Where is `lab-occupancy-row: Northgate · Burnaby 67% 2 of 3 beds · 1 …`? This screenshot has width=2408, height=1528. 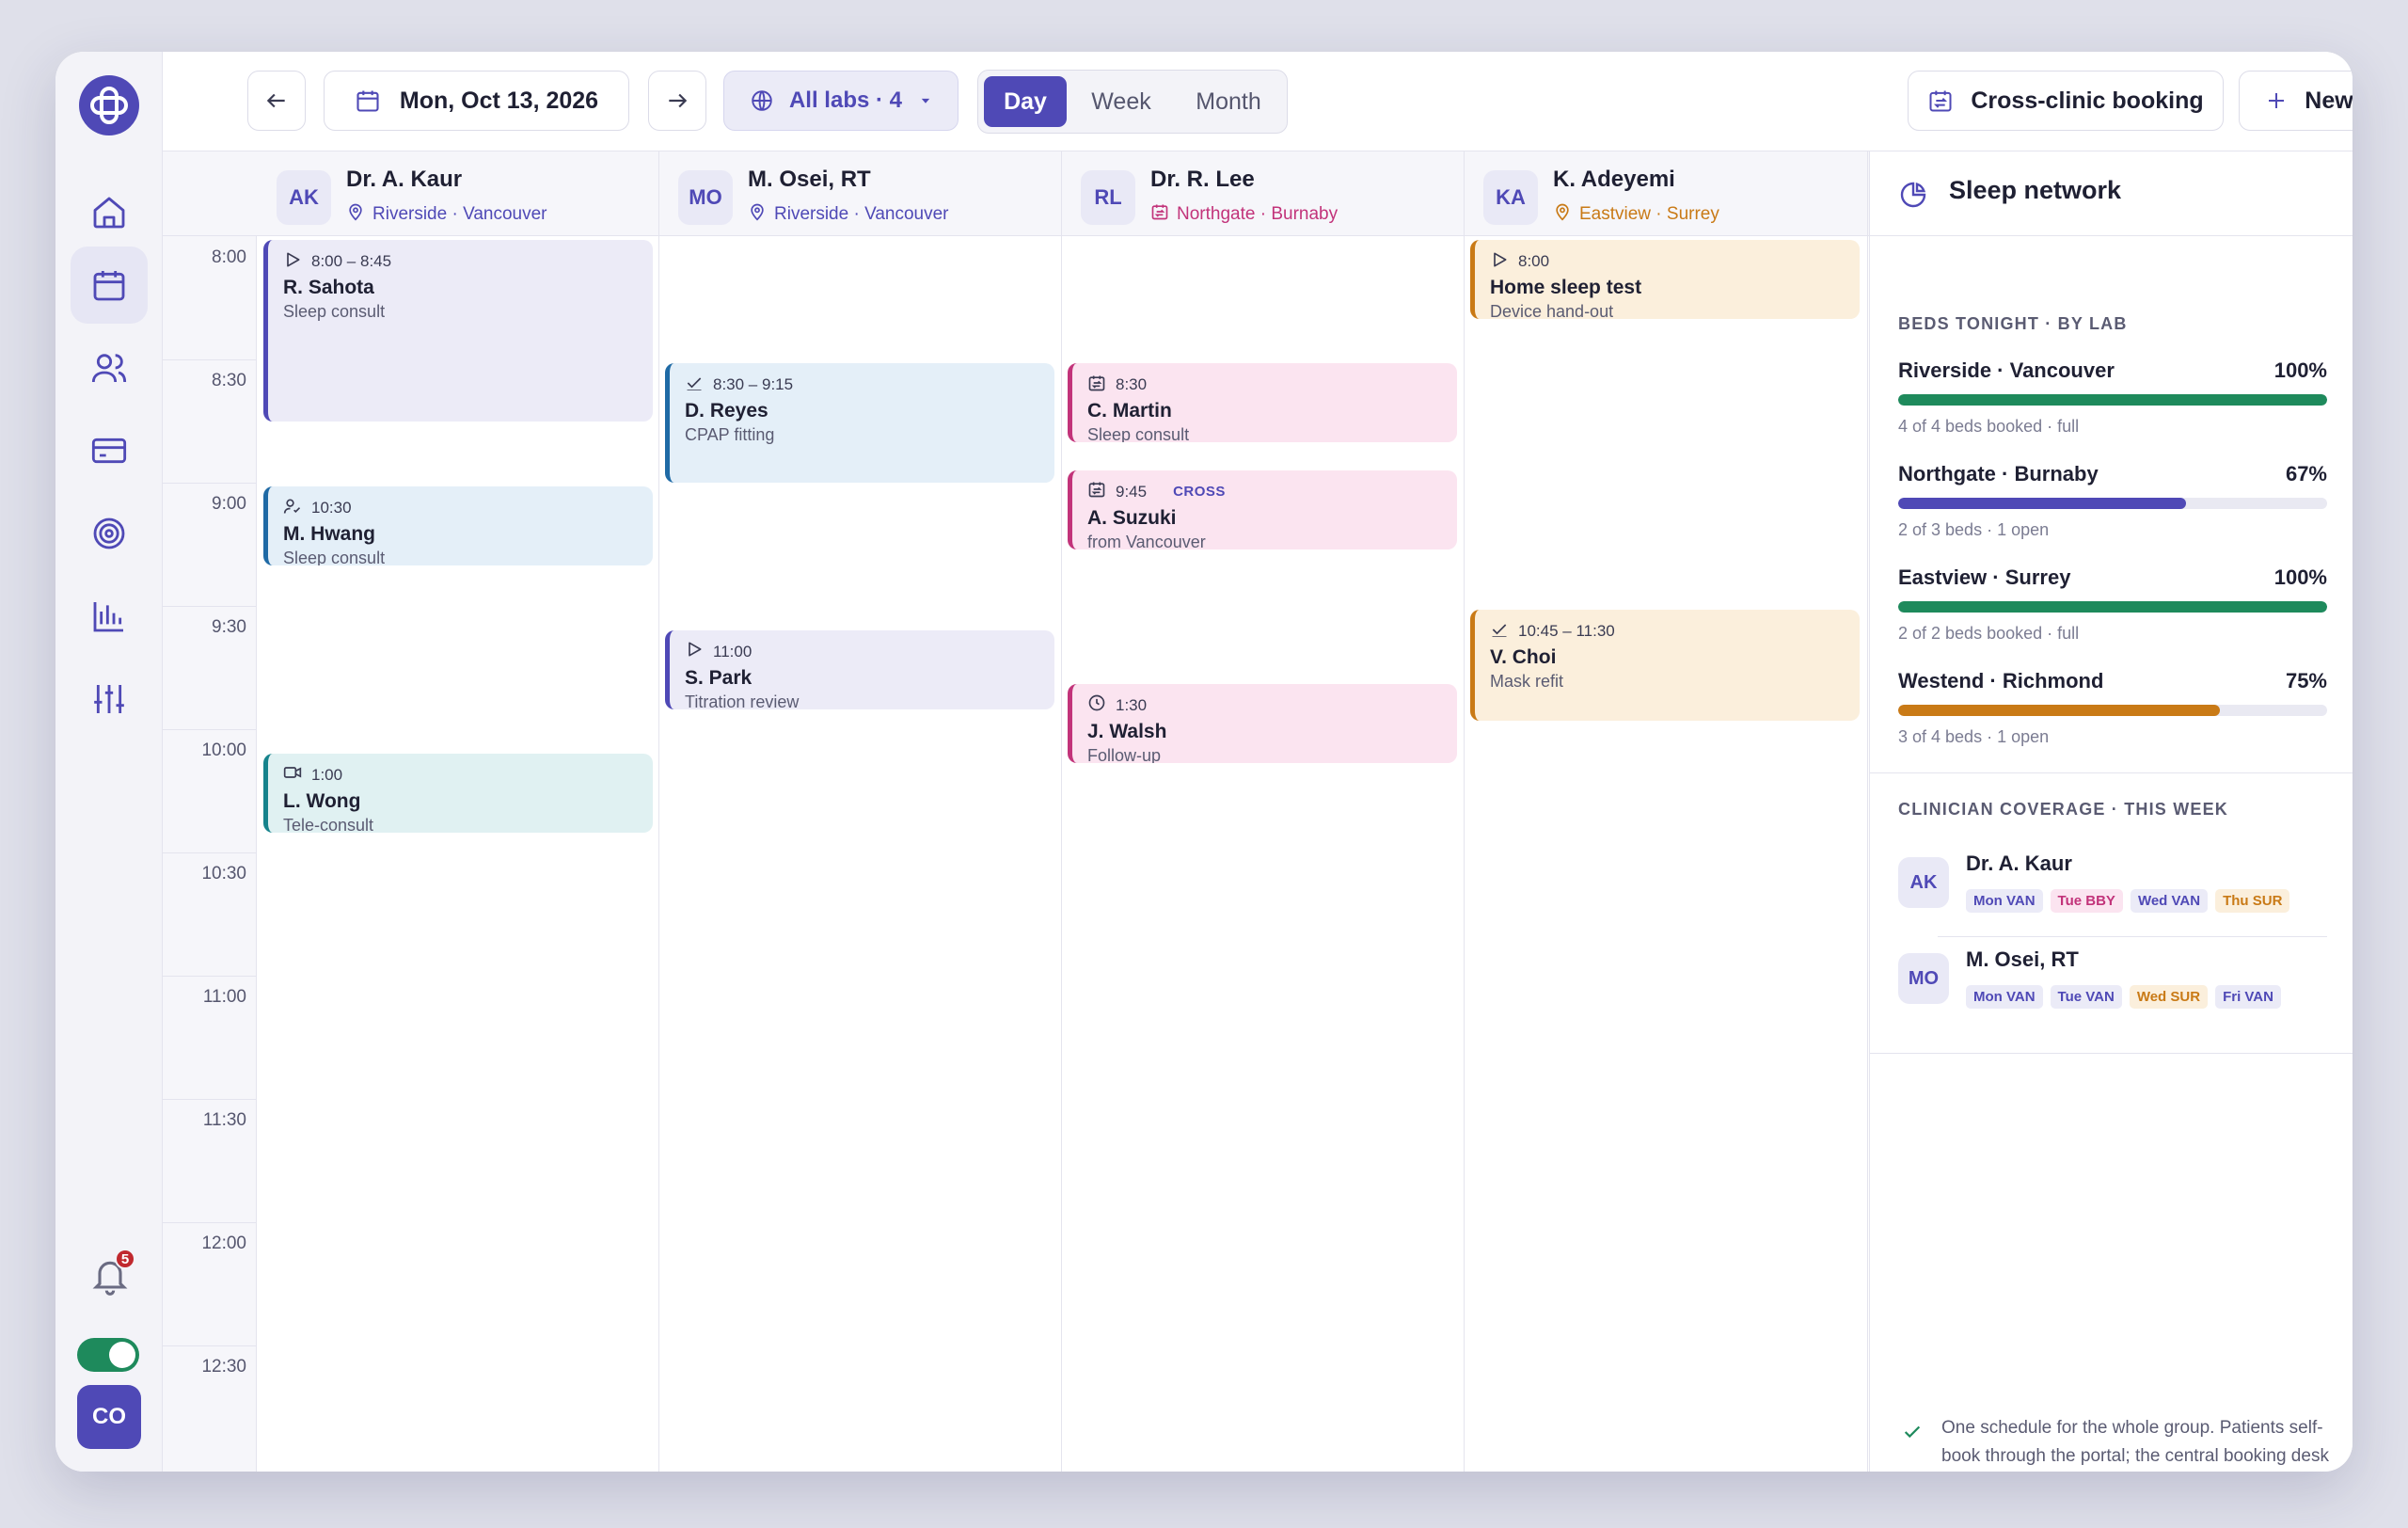
lab-occupancy-row: Northgate · Burnaby 67% 2 of 3 beds · 1 … is located at coordinates (2112, 504).